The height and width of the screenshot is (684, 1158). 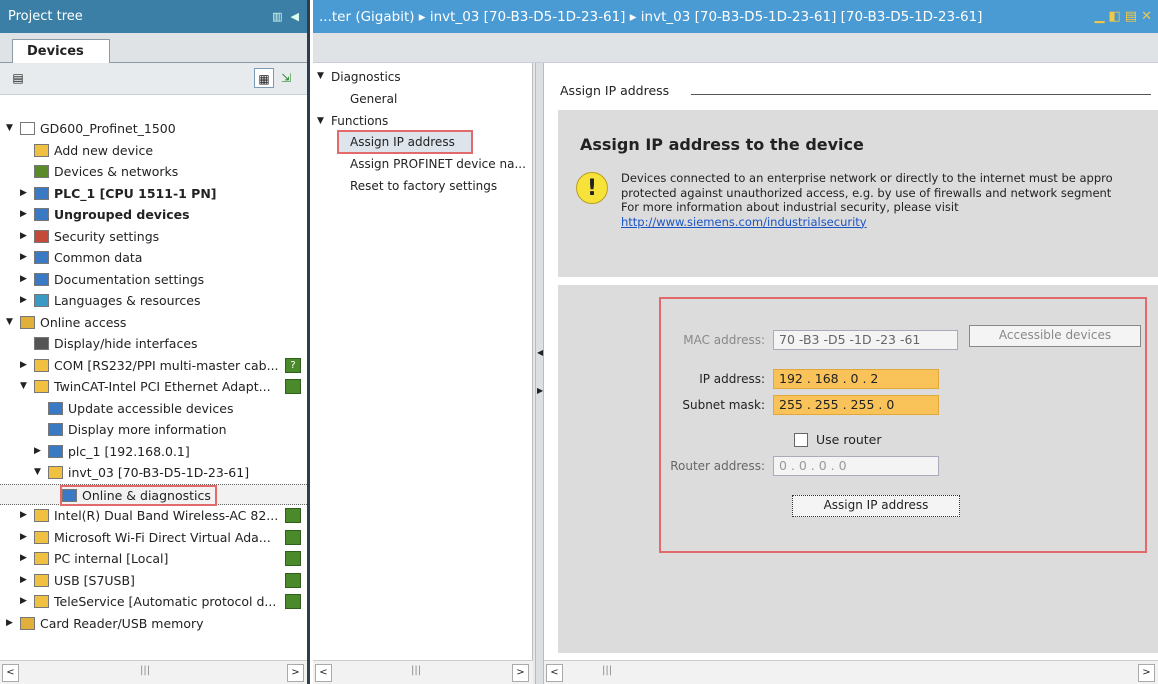 I want to click on nav-functions: Functions, so click(x=359, y=121).